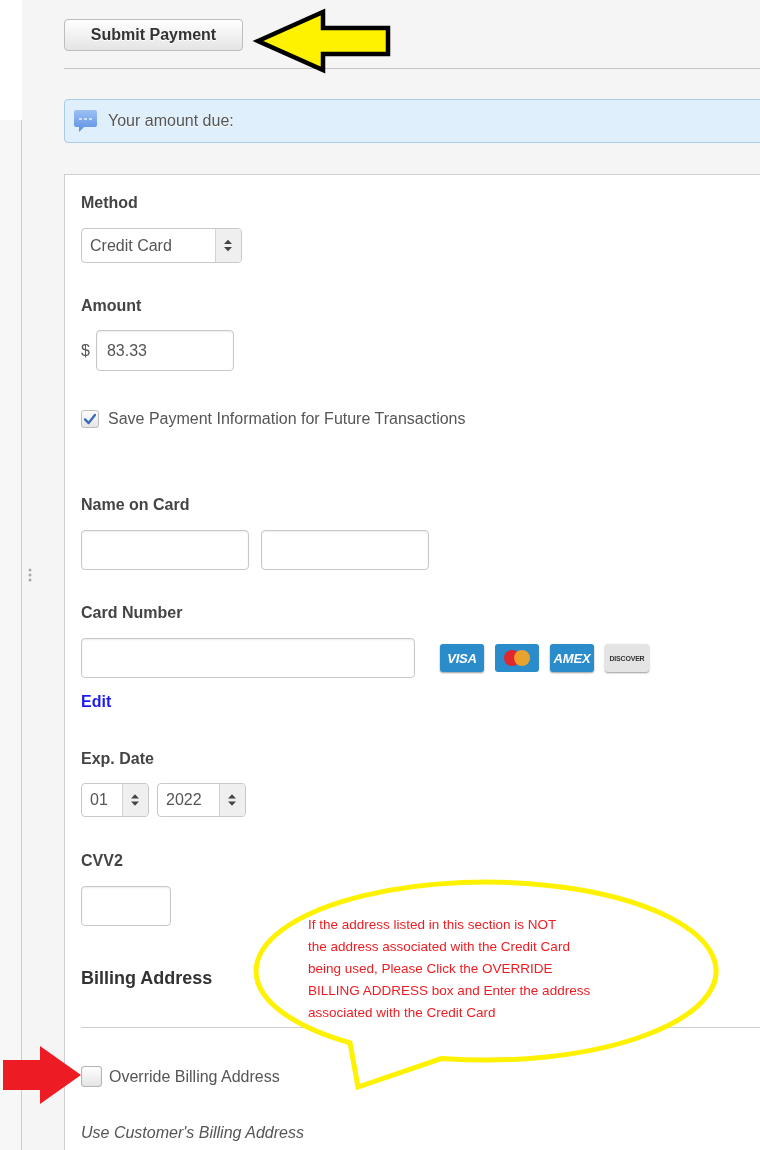 The width and height of the screenshot is (760, 1150). What do you see at coordinates (449, 969) in the screenshot?
I see `callout-text: If the address listed in this section is NOT the address associated with the Credit Card being used, Please Click the OVERRIDE BILLING ADDRESS box and Enter the address associated with the Credit Card` at bounding box center [449, 969].